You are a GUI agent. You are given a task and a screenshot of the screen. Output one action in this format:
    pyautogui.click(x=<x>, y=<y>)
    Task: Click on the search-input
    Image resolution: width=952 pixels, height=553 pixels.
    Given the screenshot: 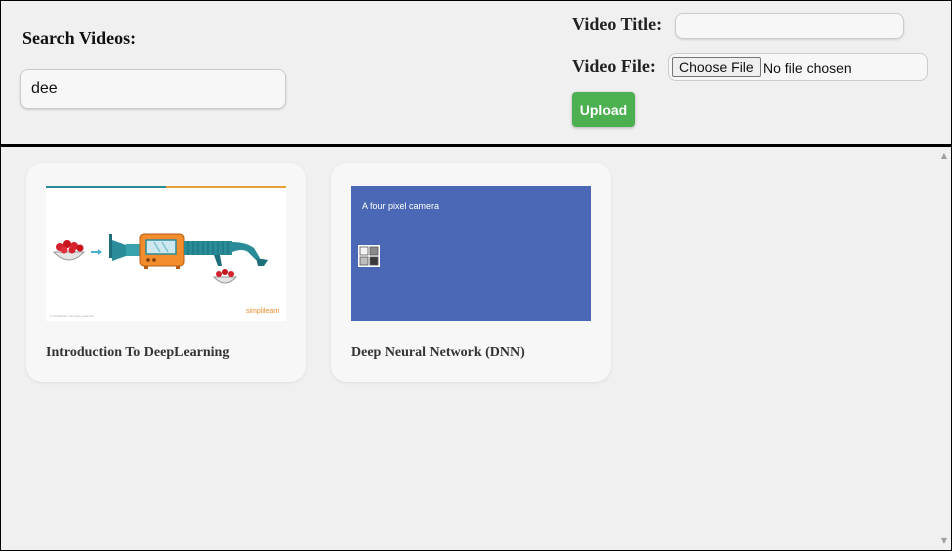 What is the action you would take?
    pyautogui.click(x=153, y=89)
    